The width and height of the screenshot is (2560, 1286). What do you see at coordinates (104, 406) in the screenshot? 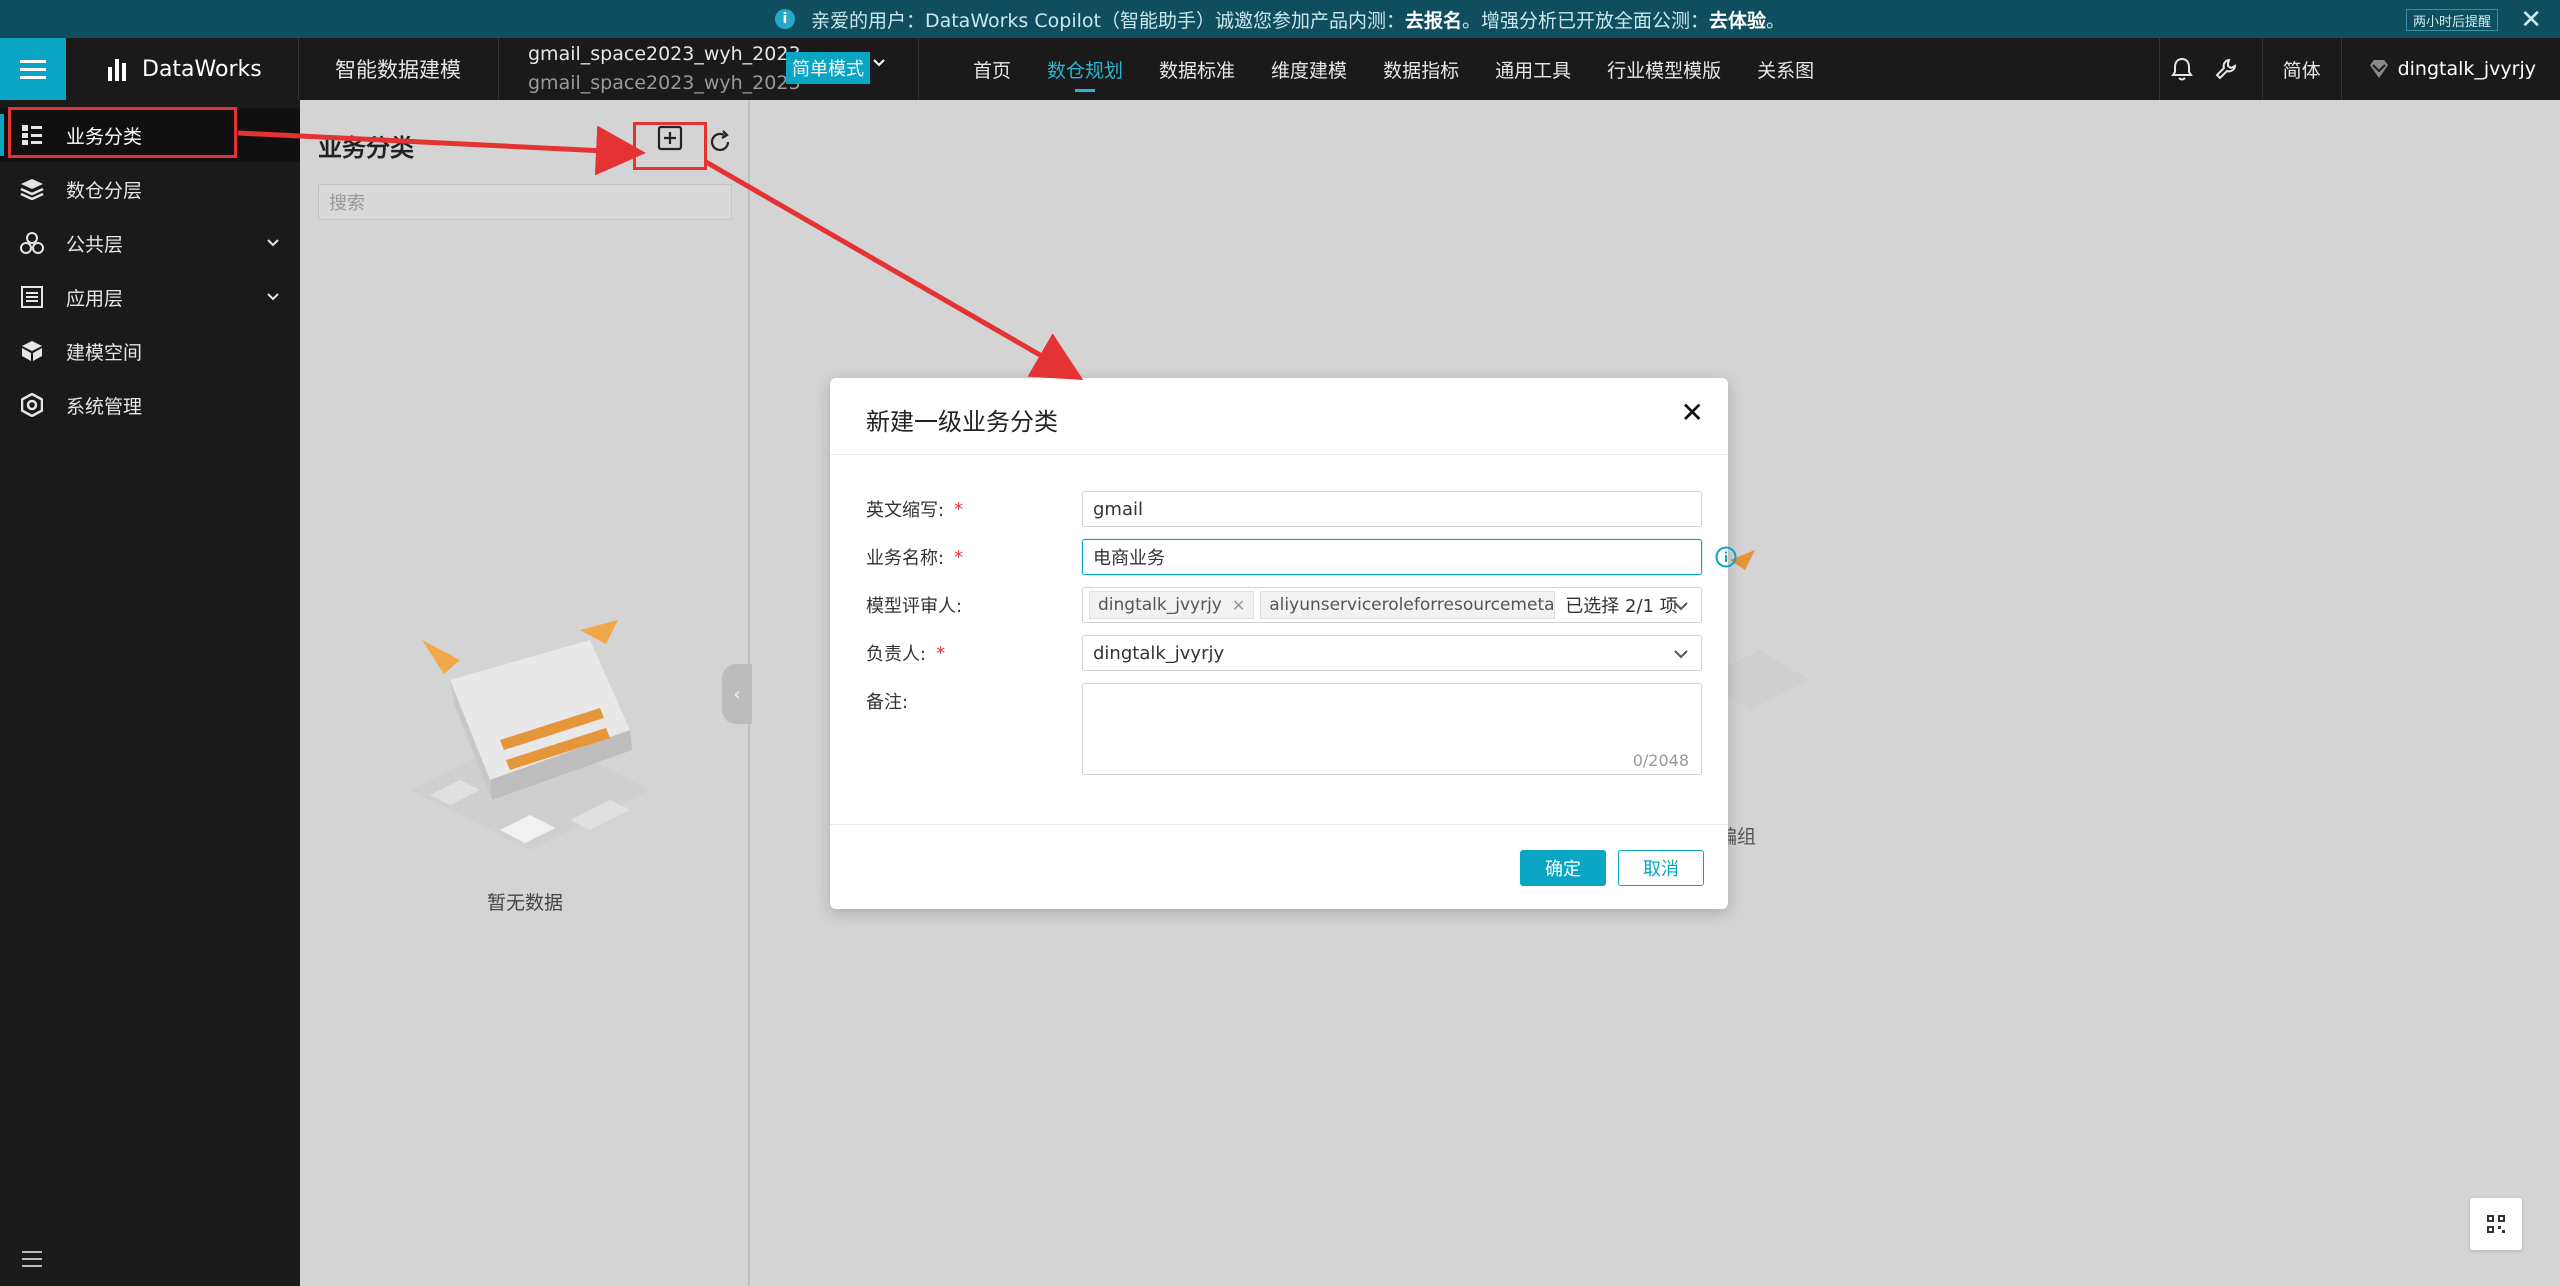
I see `sidebar-item-label: 系统管理` at bounding box center [104, 406].